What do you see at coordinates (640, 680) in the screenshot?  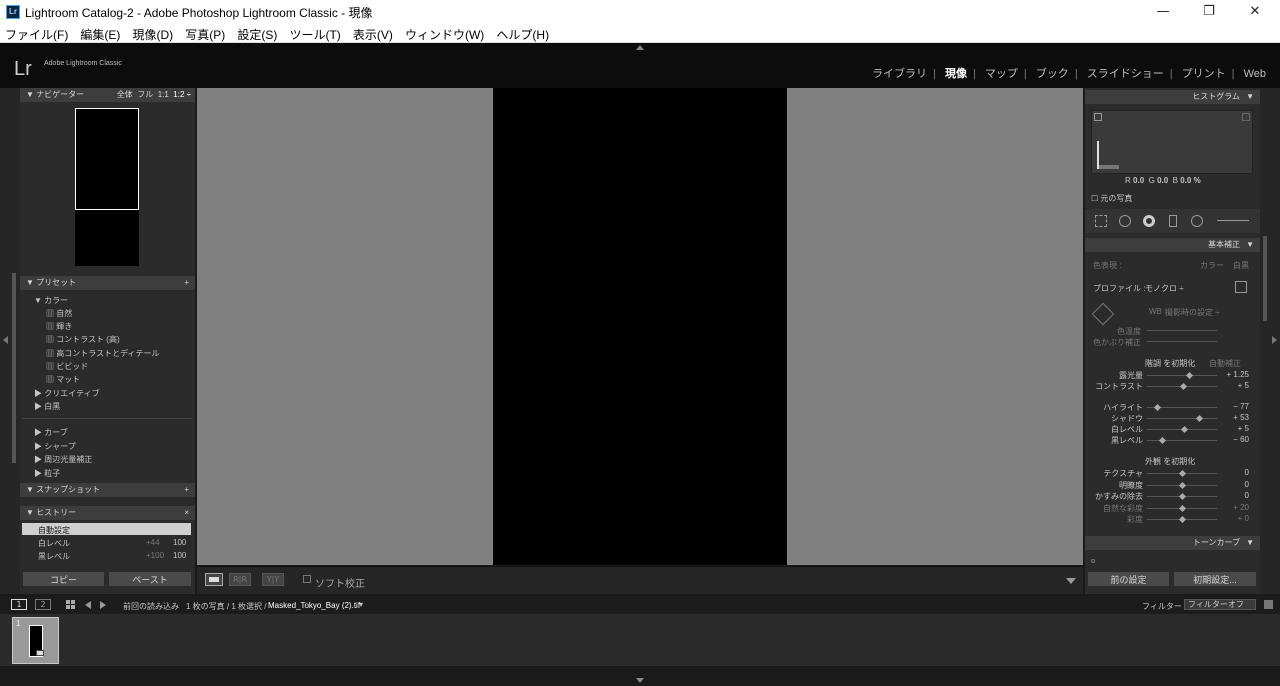 I see `collapse-bottom-arrow-icon` at bounding box center [640, 680].